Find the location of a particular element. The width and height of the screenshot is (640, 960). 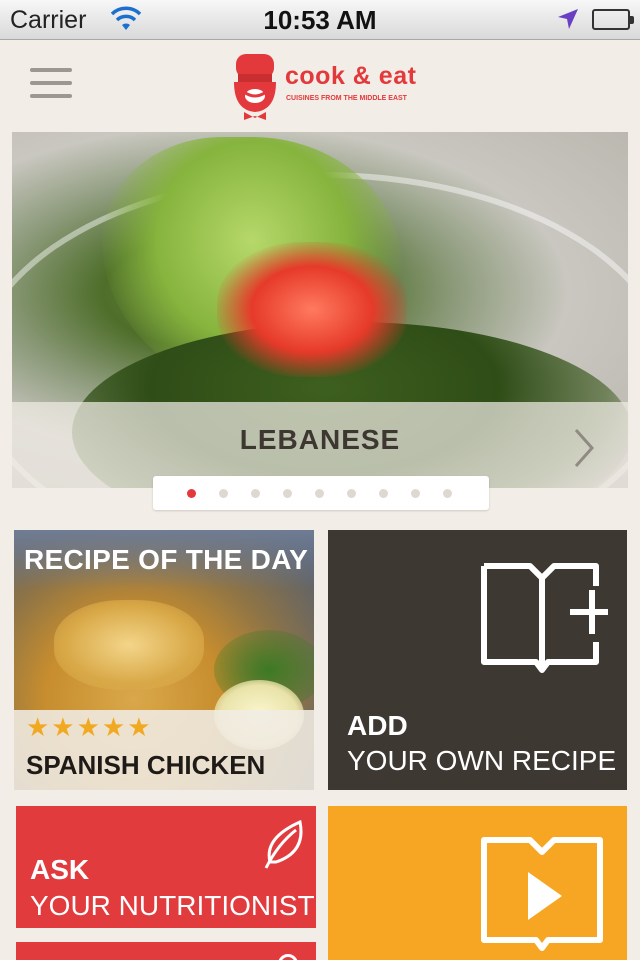

recipe-of-the-day-tile: RECIPE OF THE DAY ★★★★★ SPANISH CHICKEN is located at coordinates (164, 660).